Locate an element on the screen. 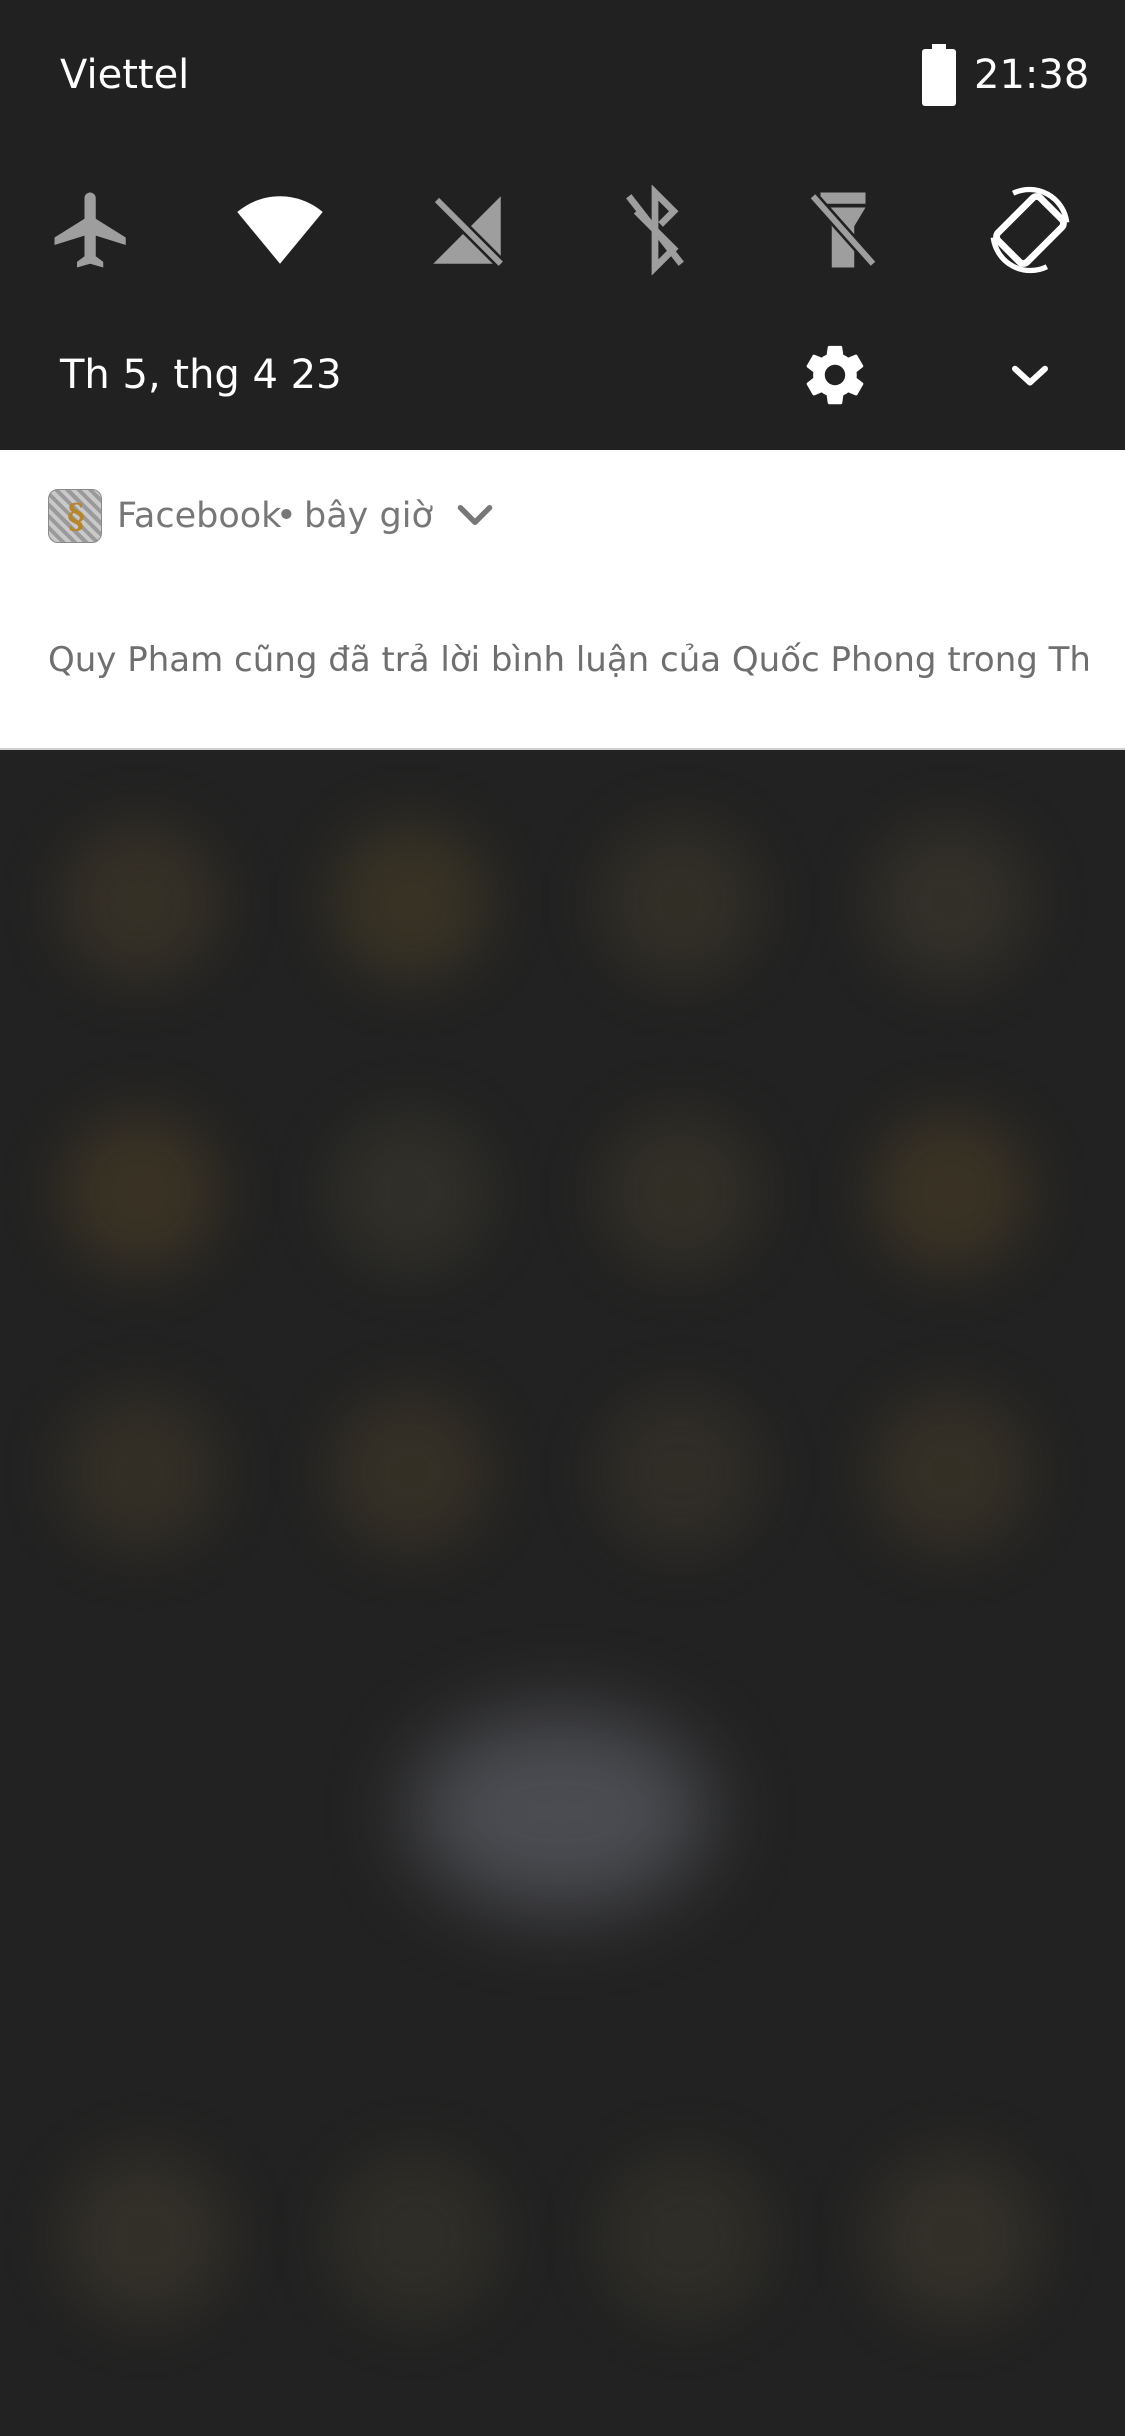 The height and width of the screenshot is (2436, 1125). tile-bluetooth is located at coordinates (655, 230).